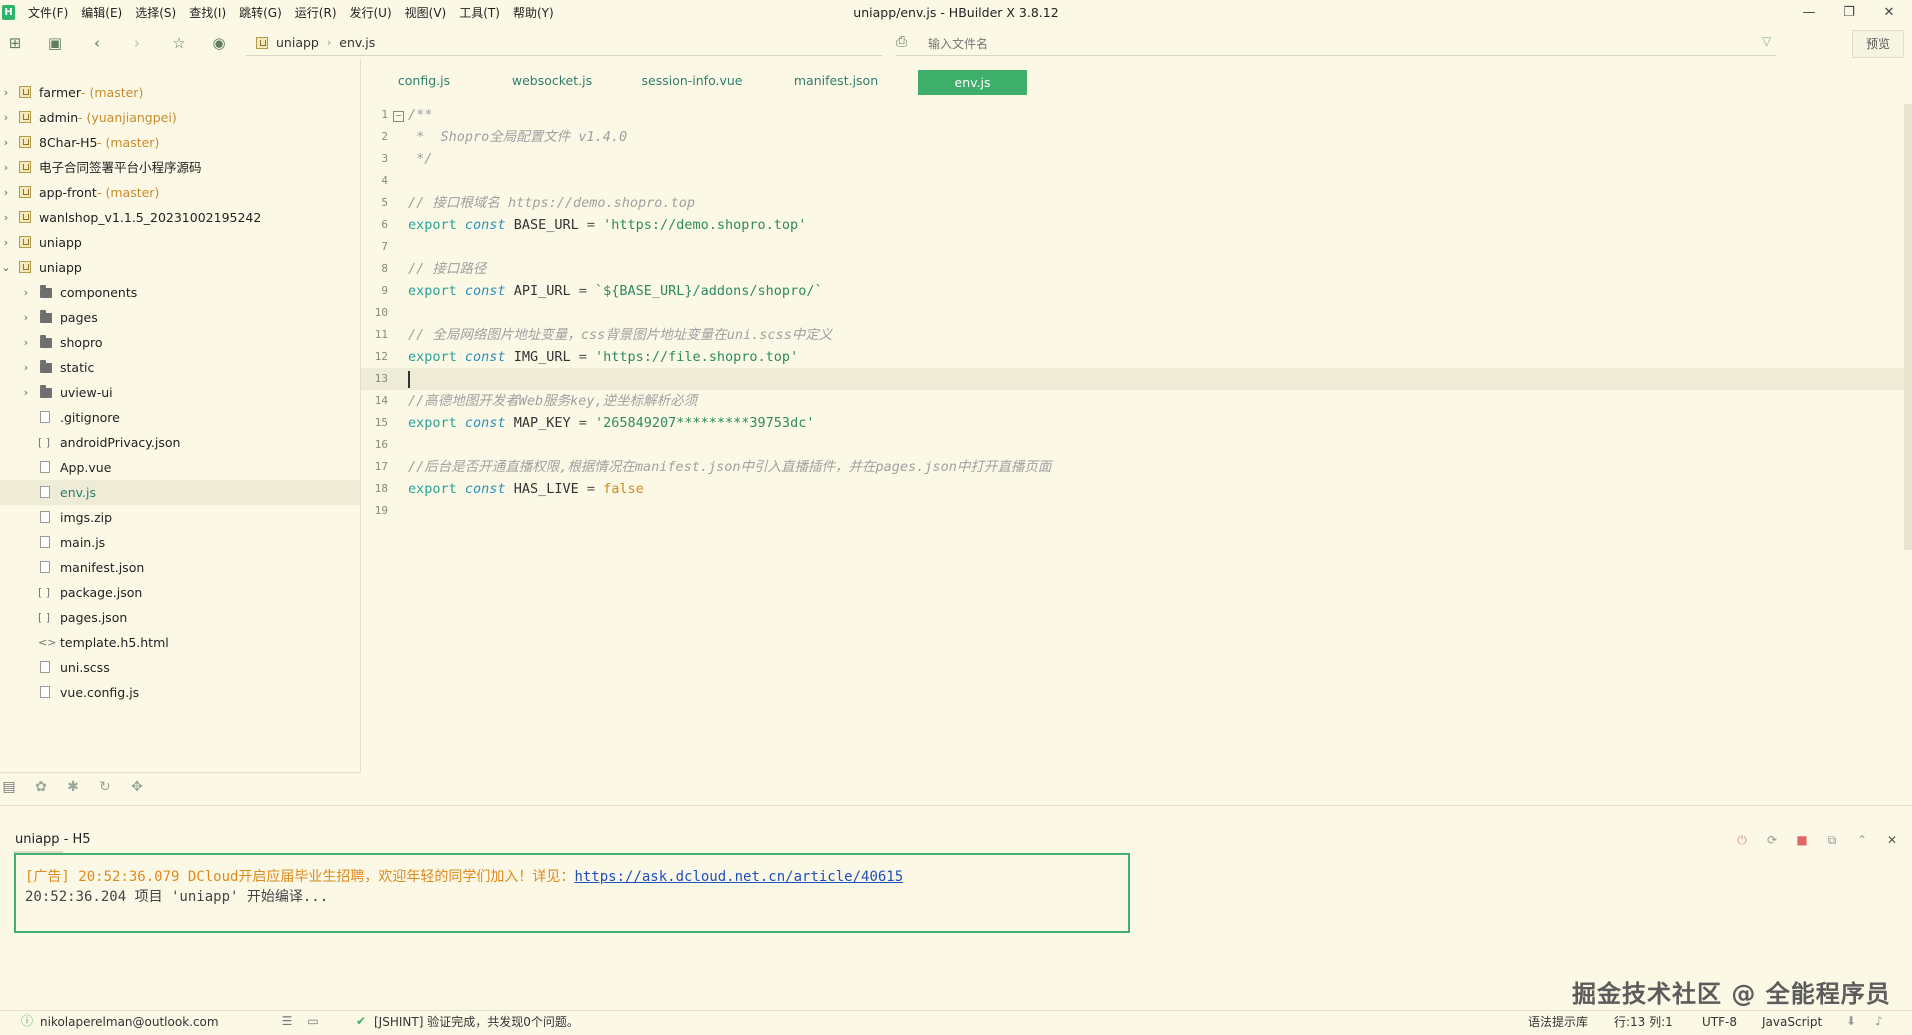 This screenshot has width=1912, height=1035. Describe the element at coordinates (1731, 994) in the screenshot. I see `watermark: 掘金技术社区 @ 全能程序员` at that location.